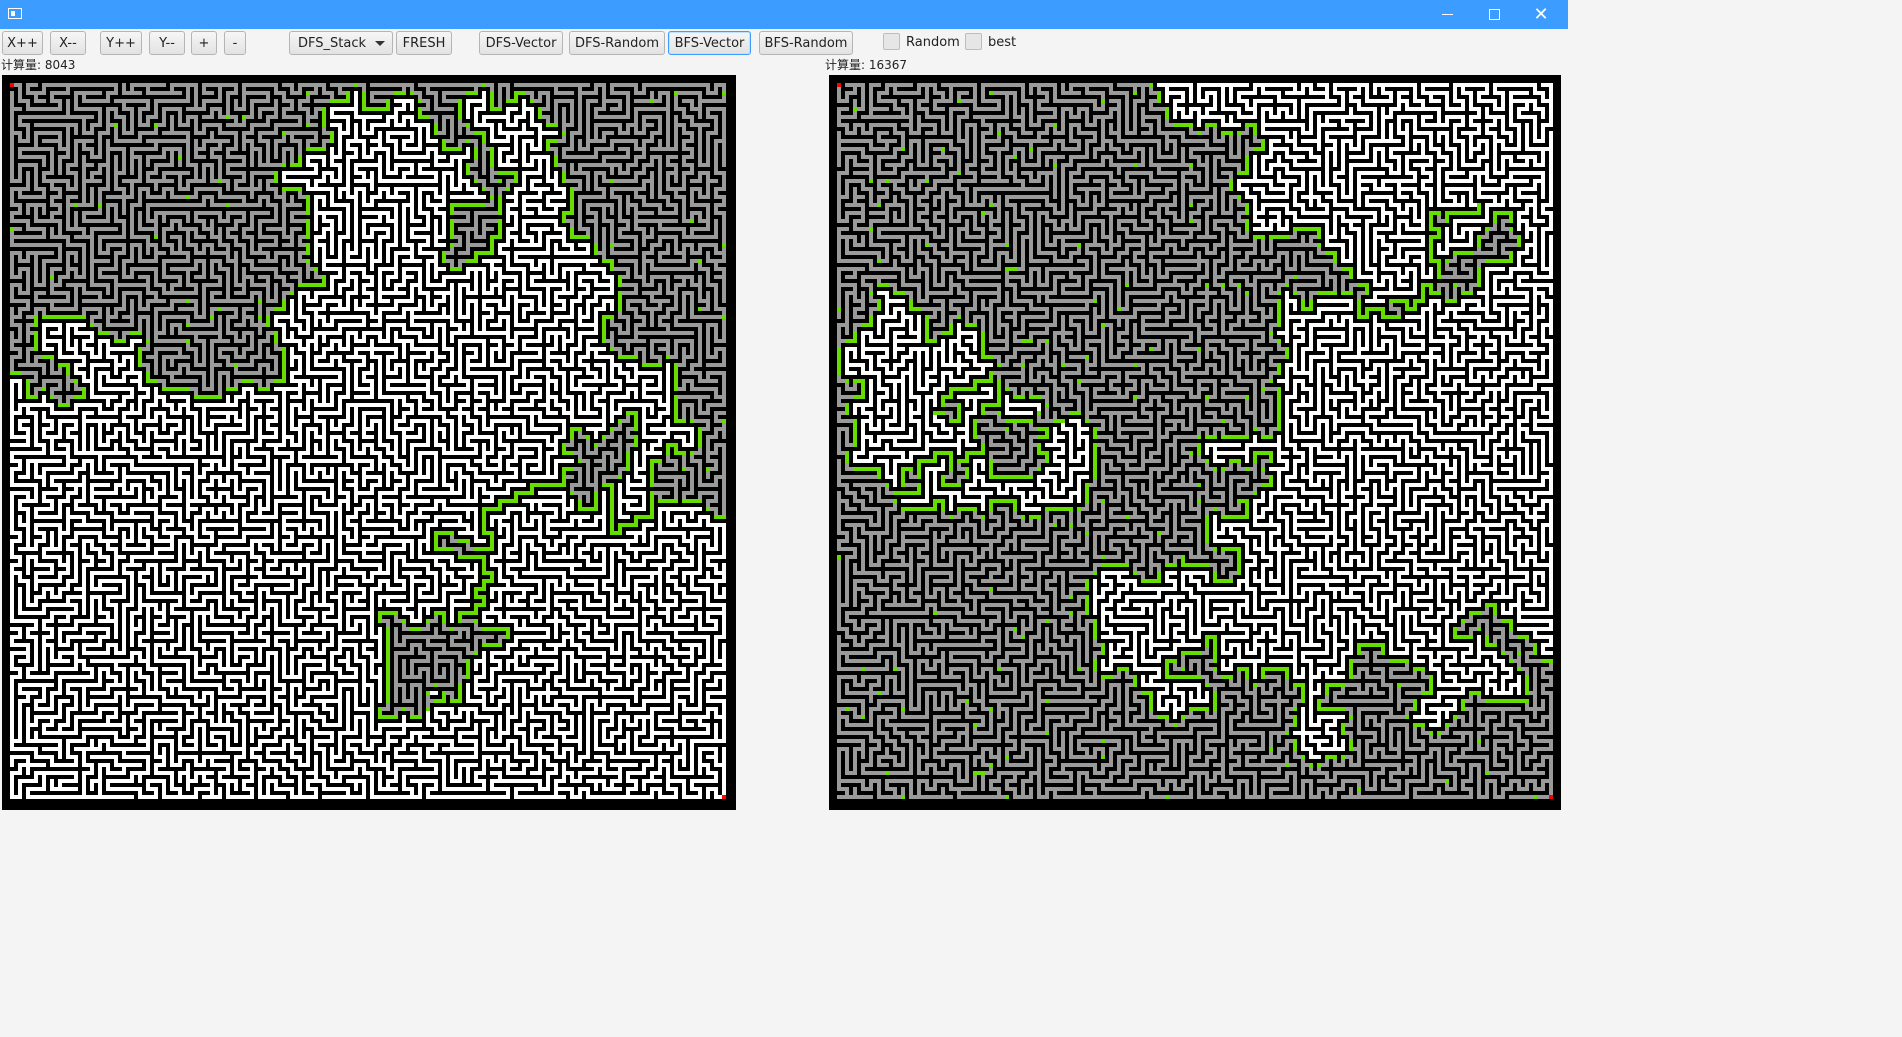  I want to click on minimize-icon, so click(1447, 14).